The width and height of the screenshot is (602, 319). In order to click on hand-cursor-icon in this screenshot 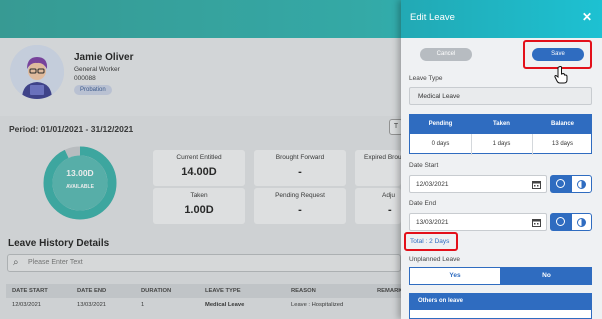, I will do `click(561, 75)`.